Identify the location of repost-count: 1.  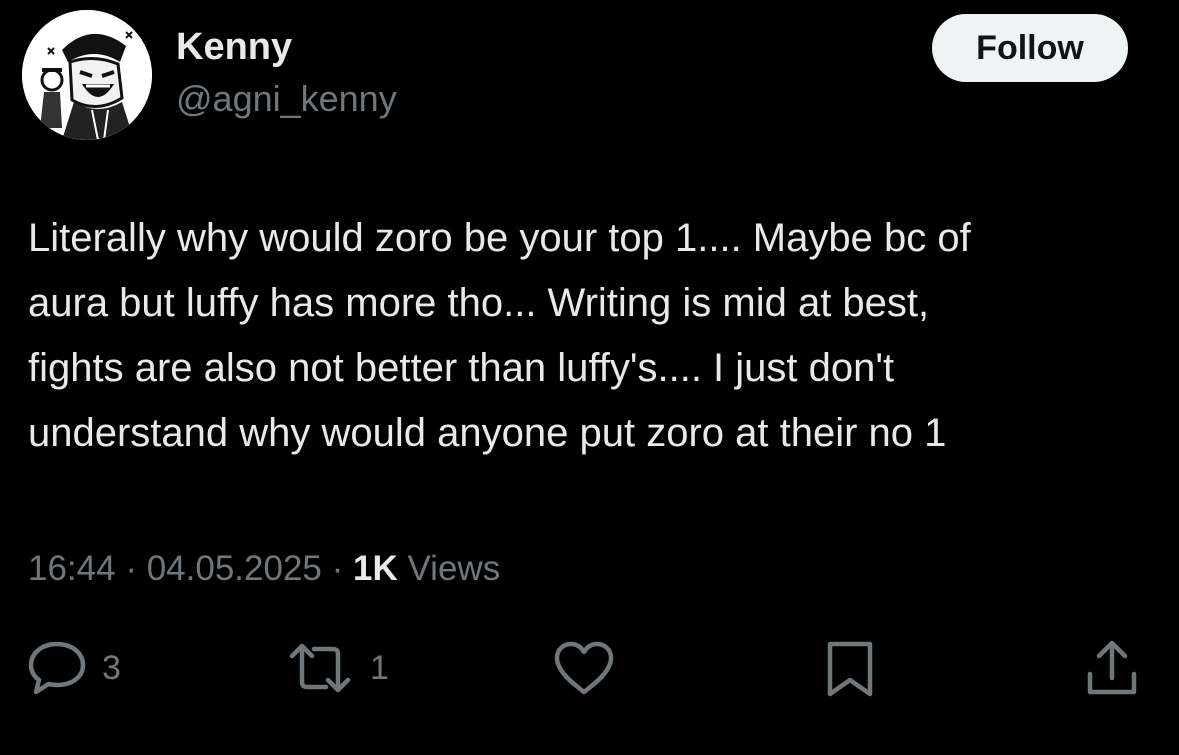
(379, 668).